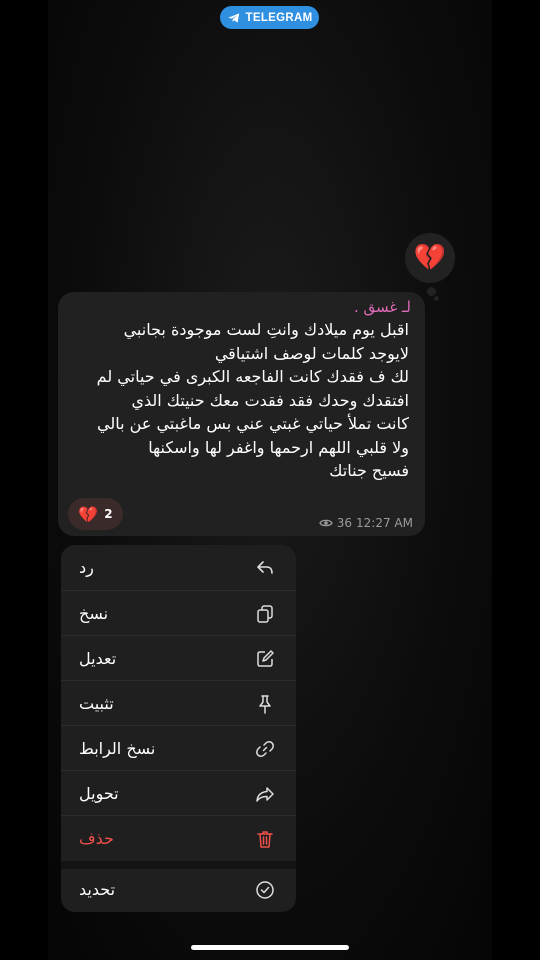 This screenshot has width=540, height=960. Describe the element at coordinates (384, 523) in the screenshot. I see `message-time: 12:27 AM` at that location.